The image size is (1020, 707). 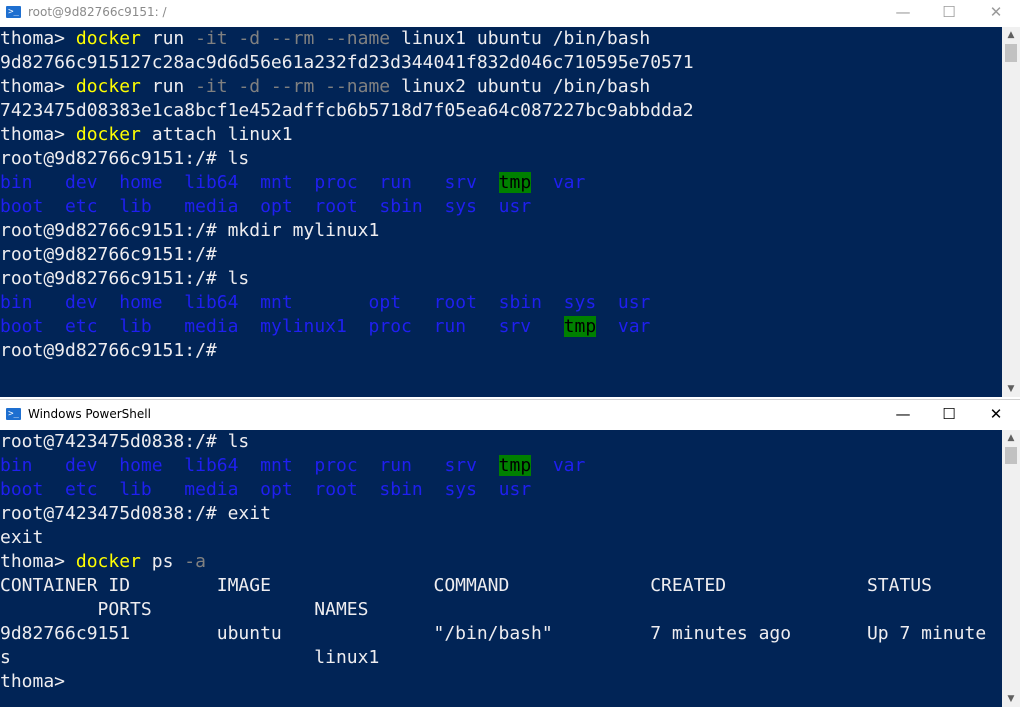 I want to click on directory-entry: usr, so click(x=515, y=489).